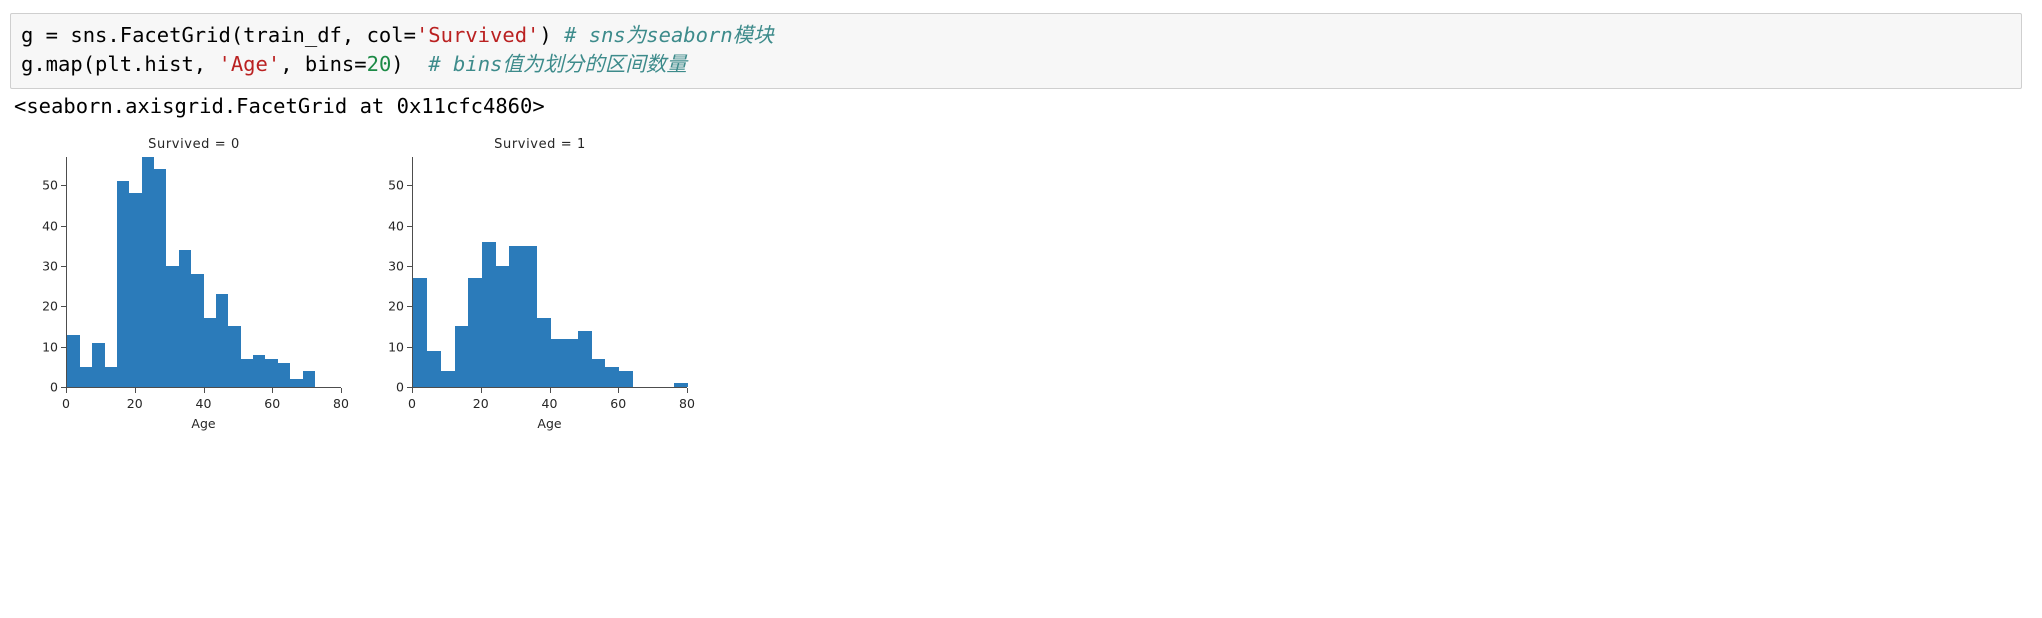 Image resolution: width=2042 pixels, height=618 pixels. I want to click on facet-panel-survived-0: Survived = 0 0 10 20 30 40 50 0 20 40 60 80 Age, so click(194, 294).